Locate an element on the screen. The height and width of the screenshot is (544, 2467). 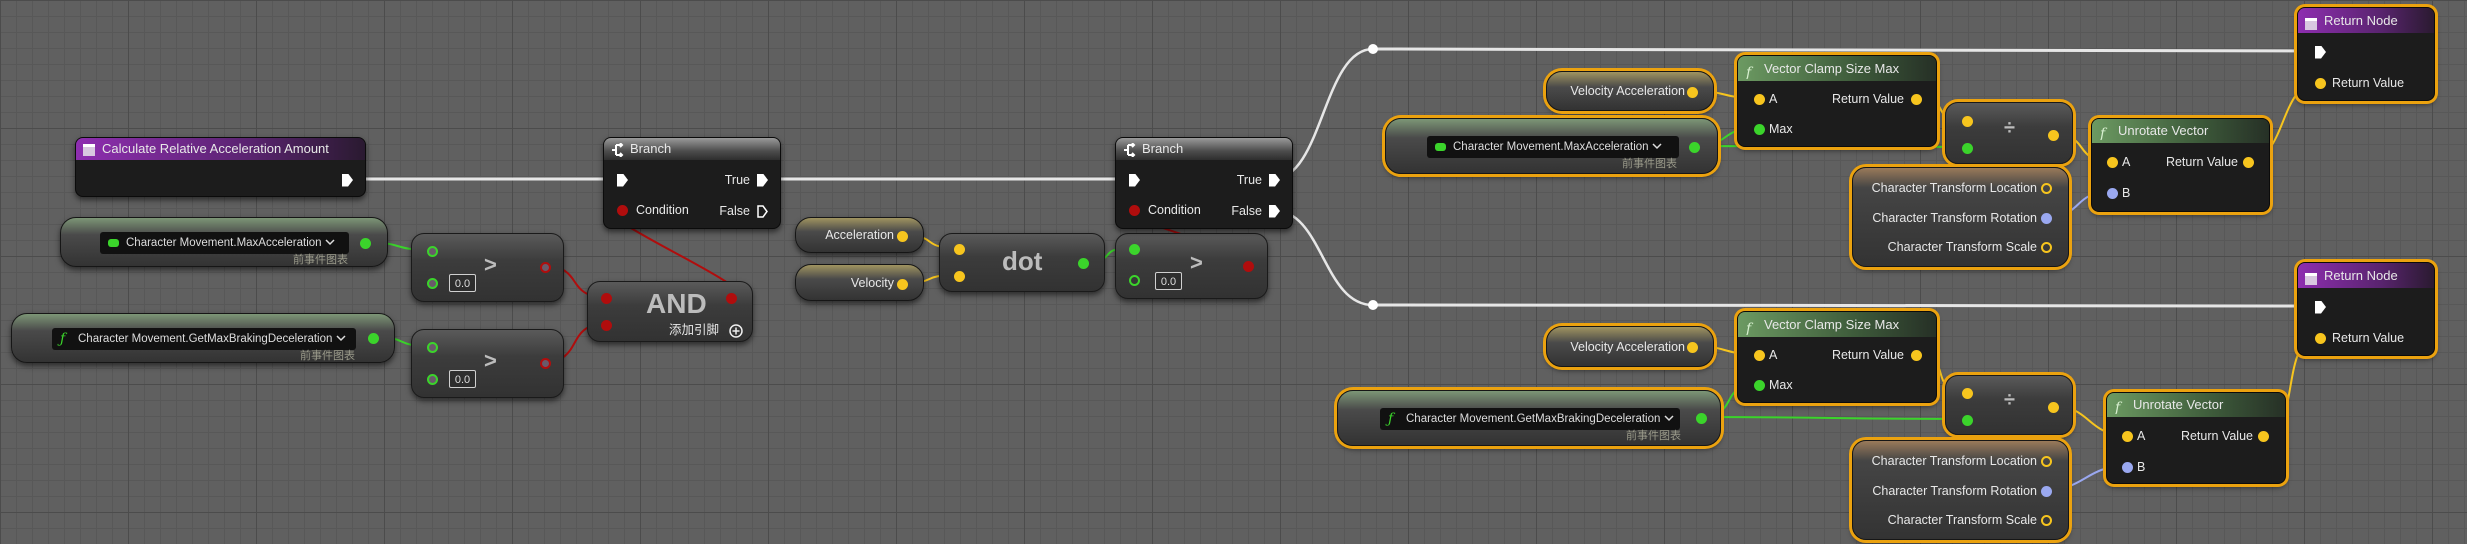
dot-product-node: dot is located at coordinates (1022, 262).